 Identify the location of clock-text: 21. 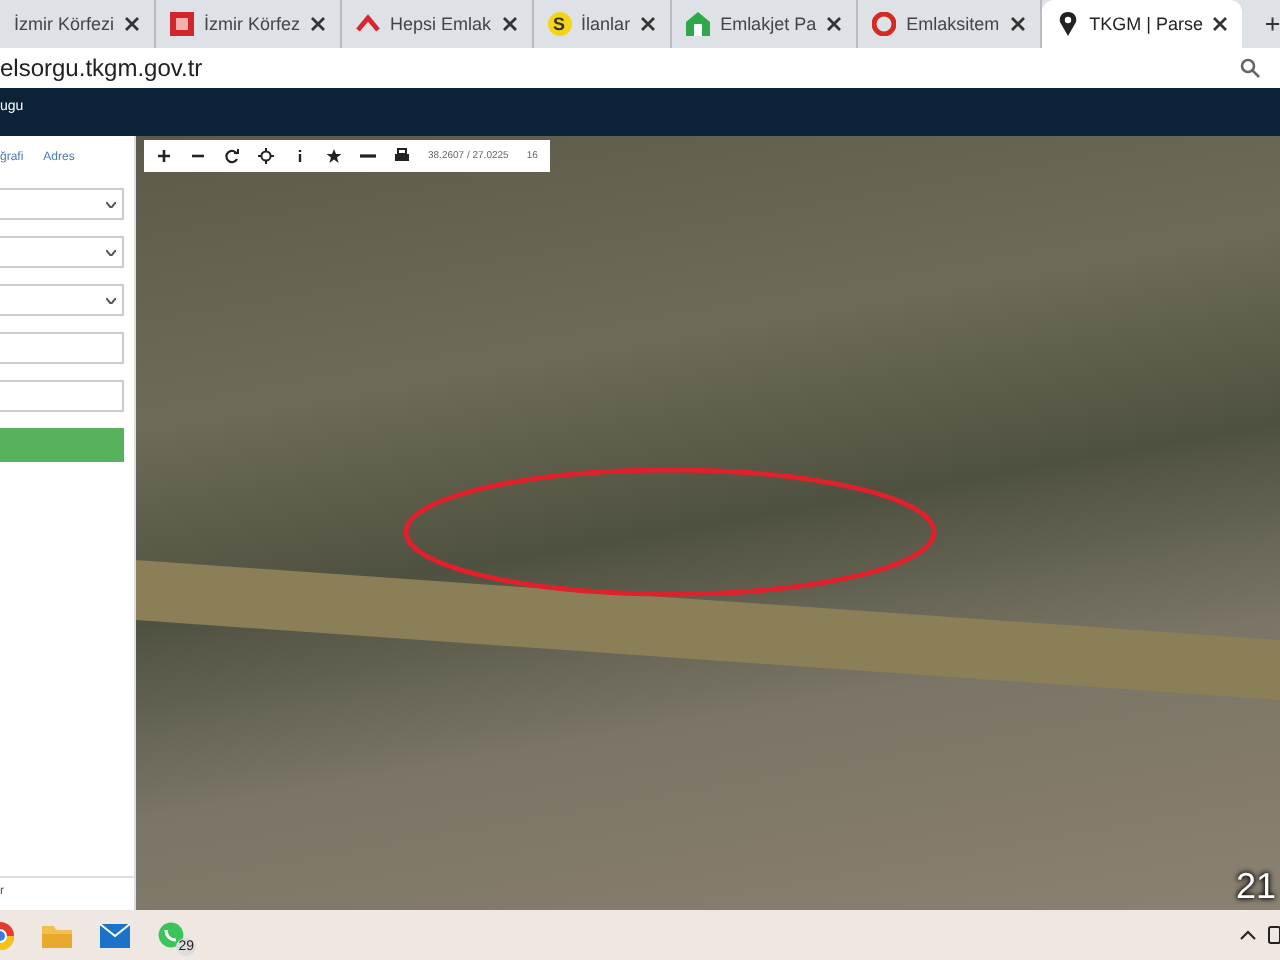
(1255, 886).